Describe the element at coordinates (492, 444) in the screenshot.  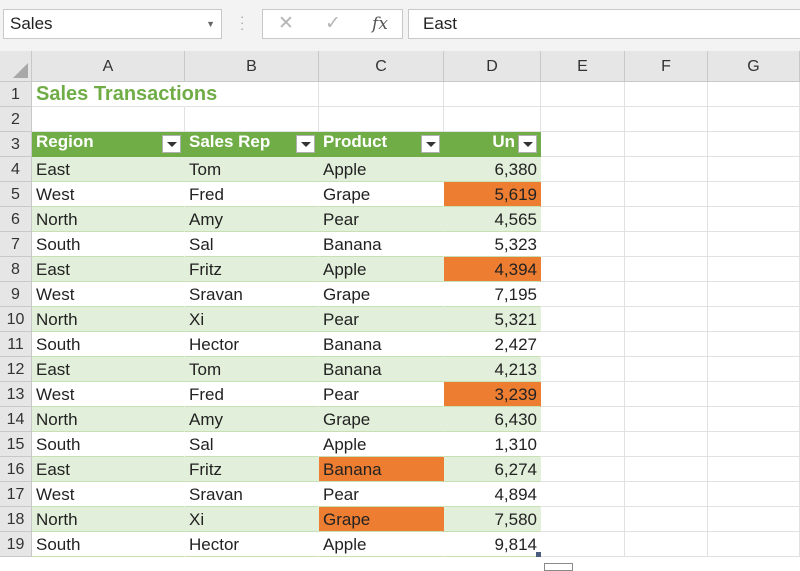
I see `table-cell-units: 1,310` at that location.